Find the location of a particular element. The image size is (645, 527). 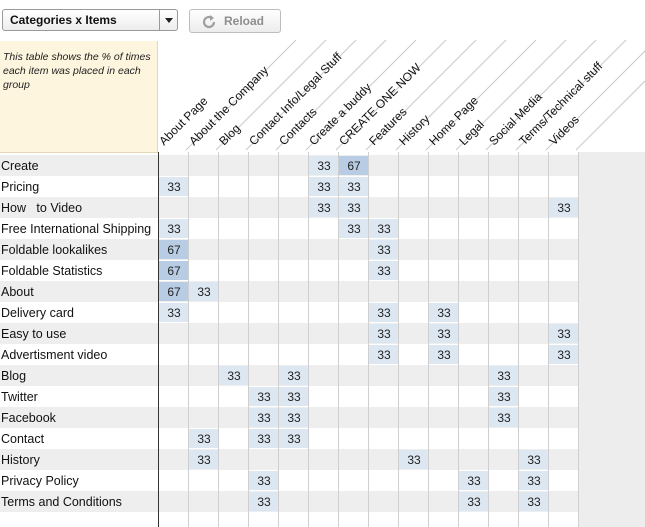

row-label: Terms and Conditions is located at coordinates (61, 502).